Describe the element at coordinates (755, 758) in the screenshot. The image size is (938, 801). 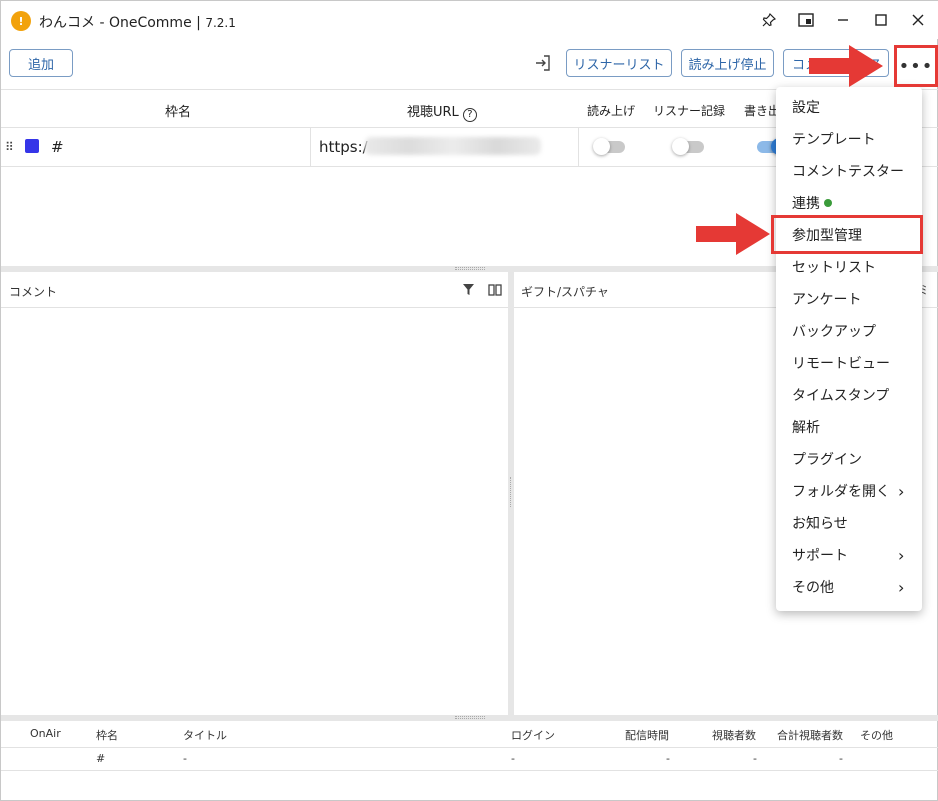
I see `bottom-cell-viewers: -` at that location.